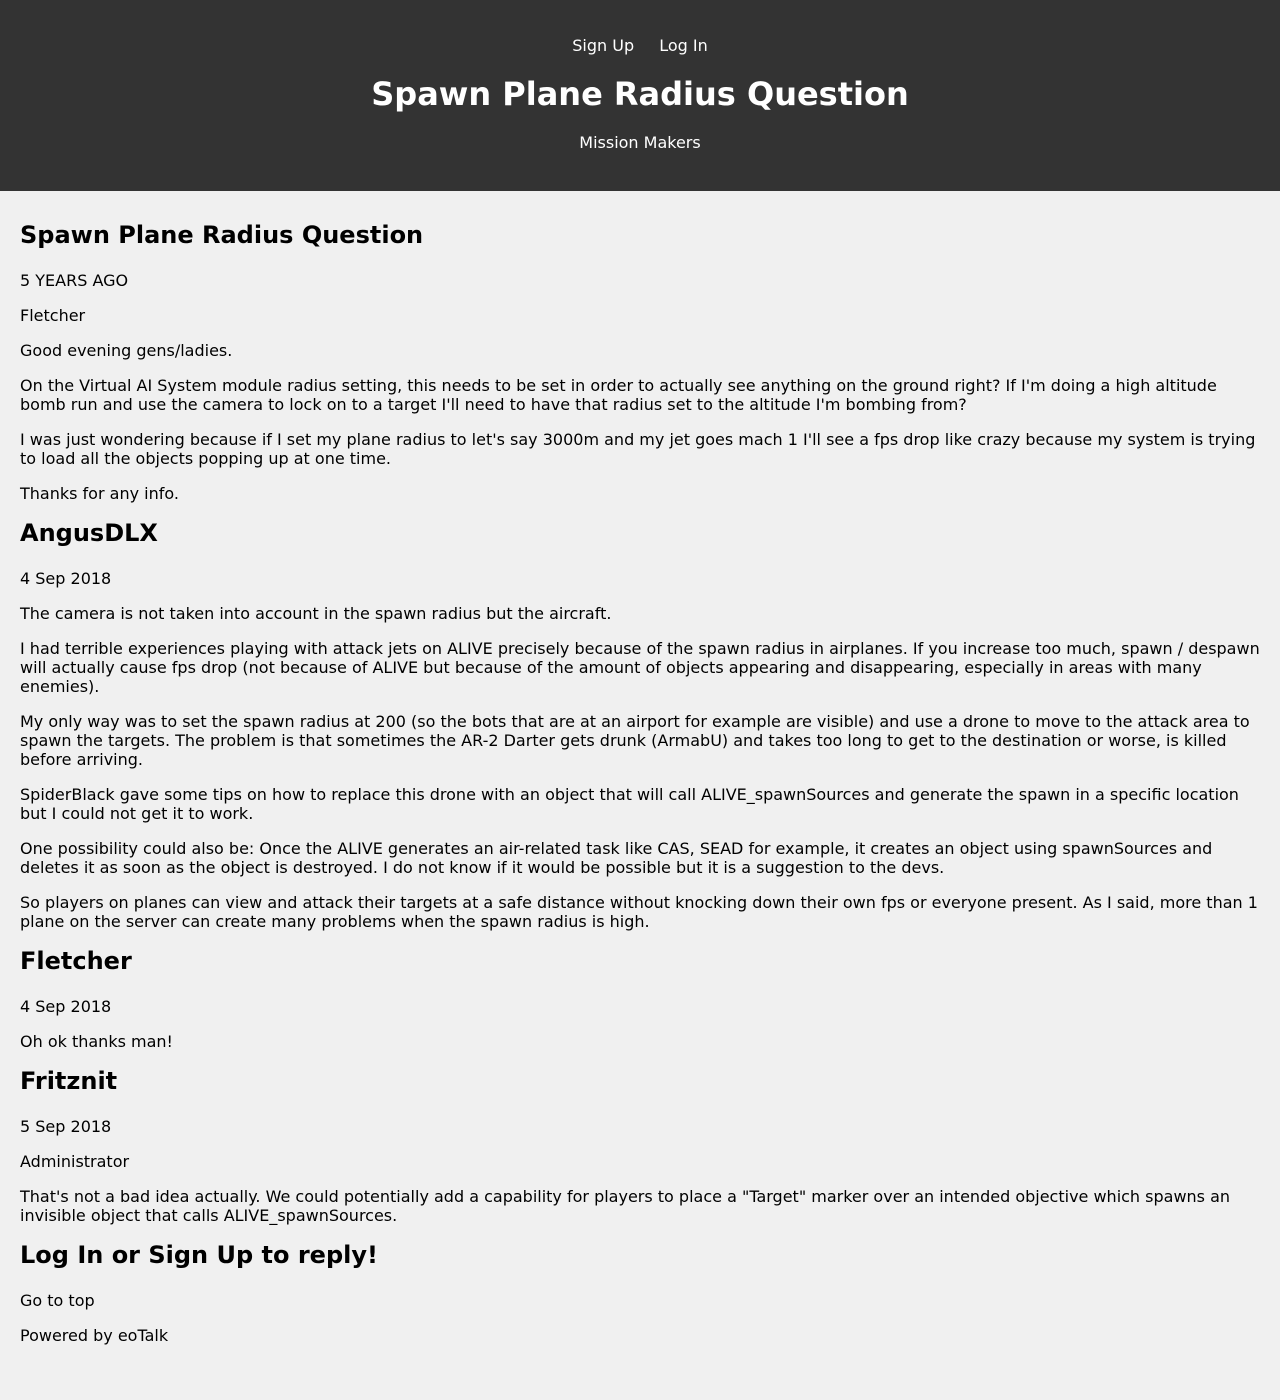 Image resolution: width=1280 pixels, height=1400 pixels. I want to click on reply-post: Fletcher 4 Sep 2018 Oh ok thanks man!, so click(640, 999).